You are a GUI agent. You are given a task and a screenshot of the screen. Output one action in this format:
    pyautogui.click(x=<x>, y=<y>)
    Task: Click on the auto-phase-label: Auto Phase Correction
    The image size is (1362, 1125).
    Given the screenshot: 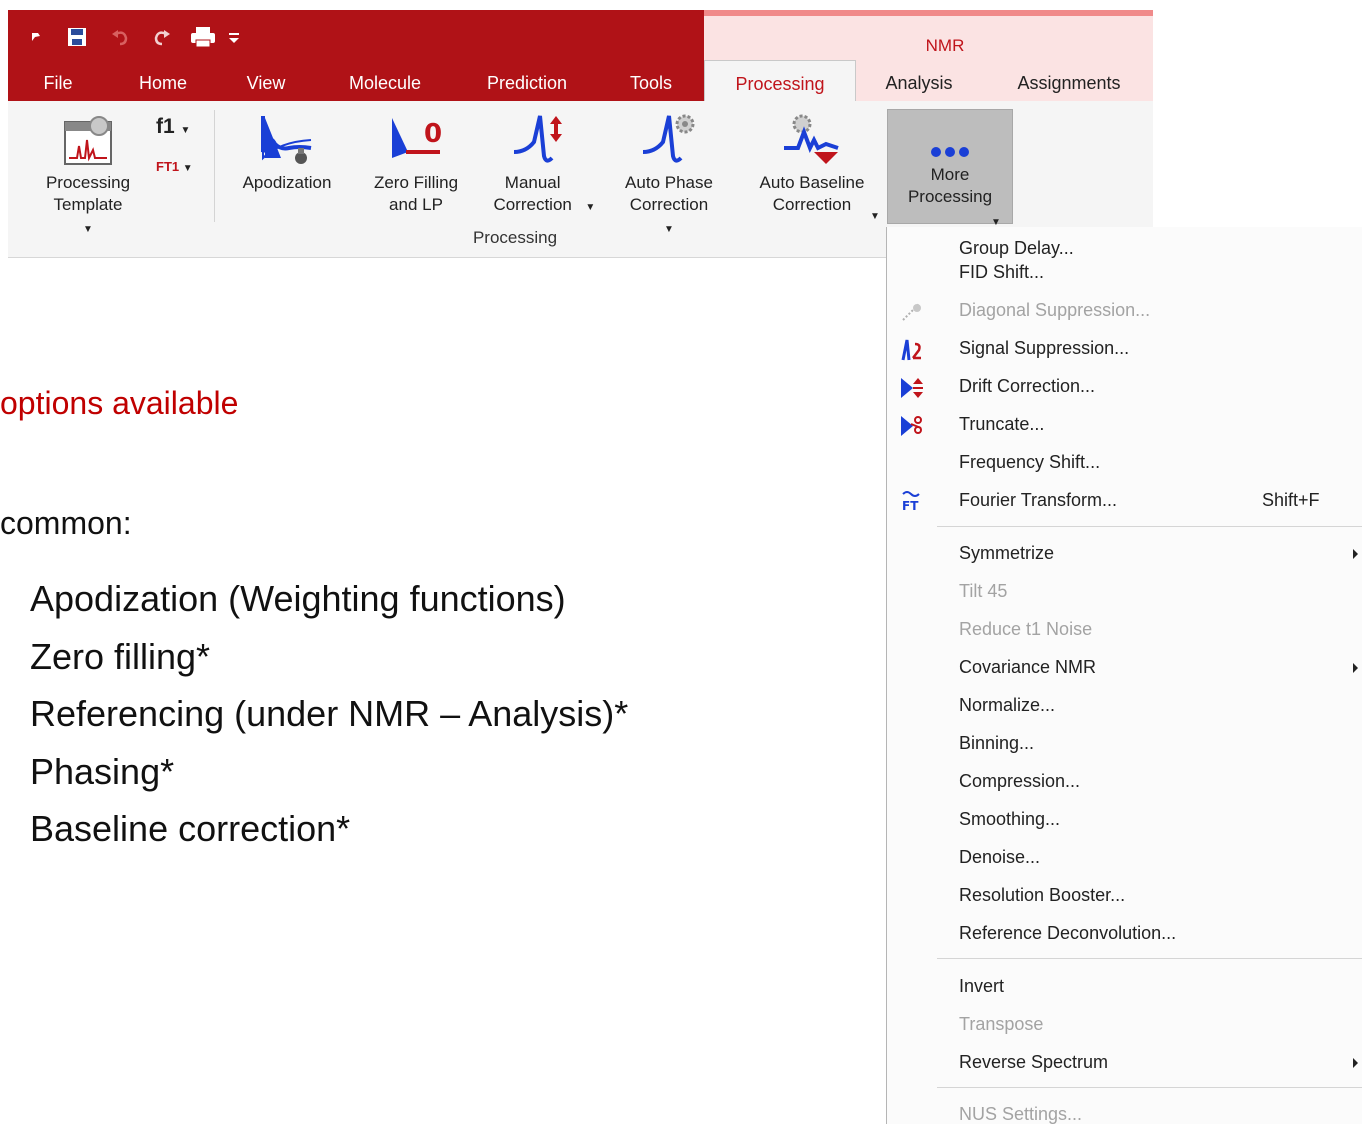 What is the action you would take?
    pyautogui.click(x=669, y=193)
    